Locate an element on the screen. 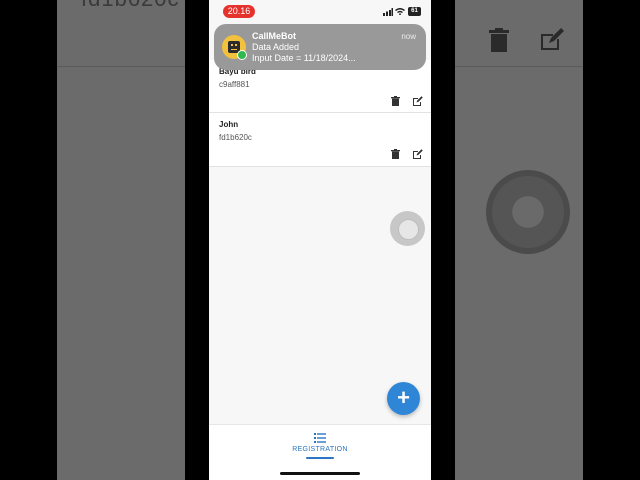 The width and height of the screenshot is (640, 480). cellular-signal-icon is located at coordinates (388, 12).